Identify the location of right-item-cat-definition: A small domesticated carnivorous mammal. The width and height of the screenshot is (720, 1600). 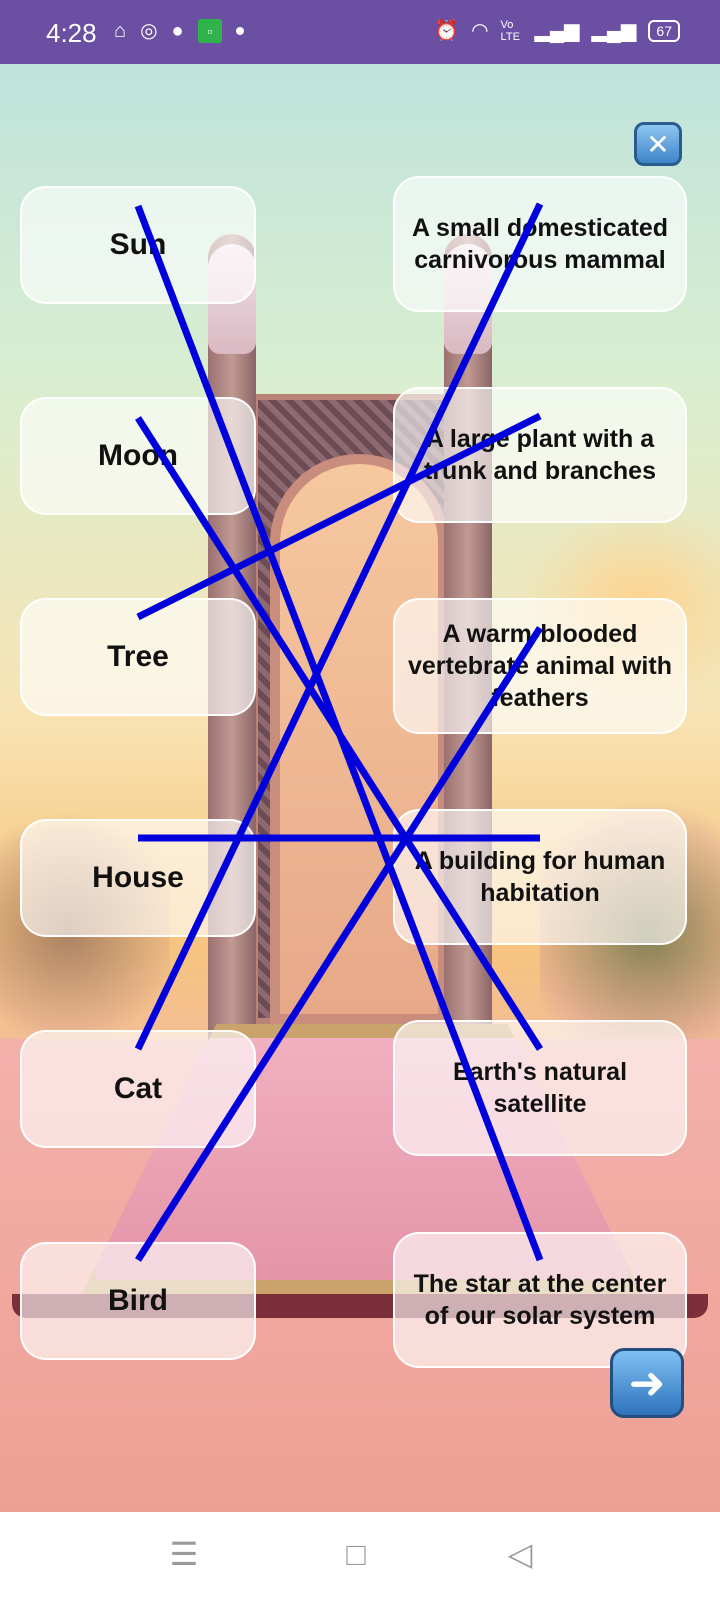
(540, 244).